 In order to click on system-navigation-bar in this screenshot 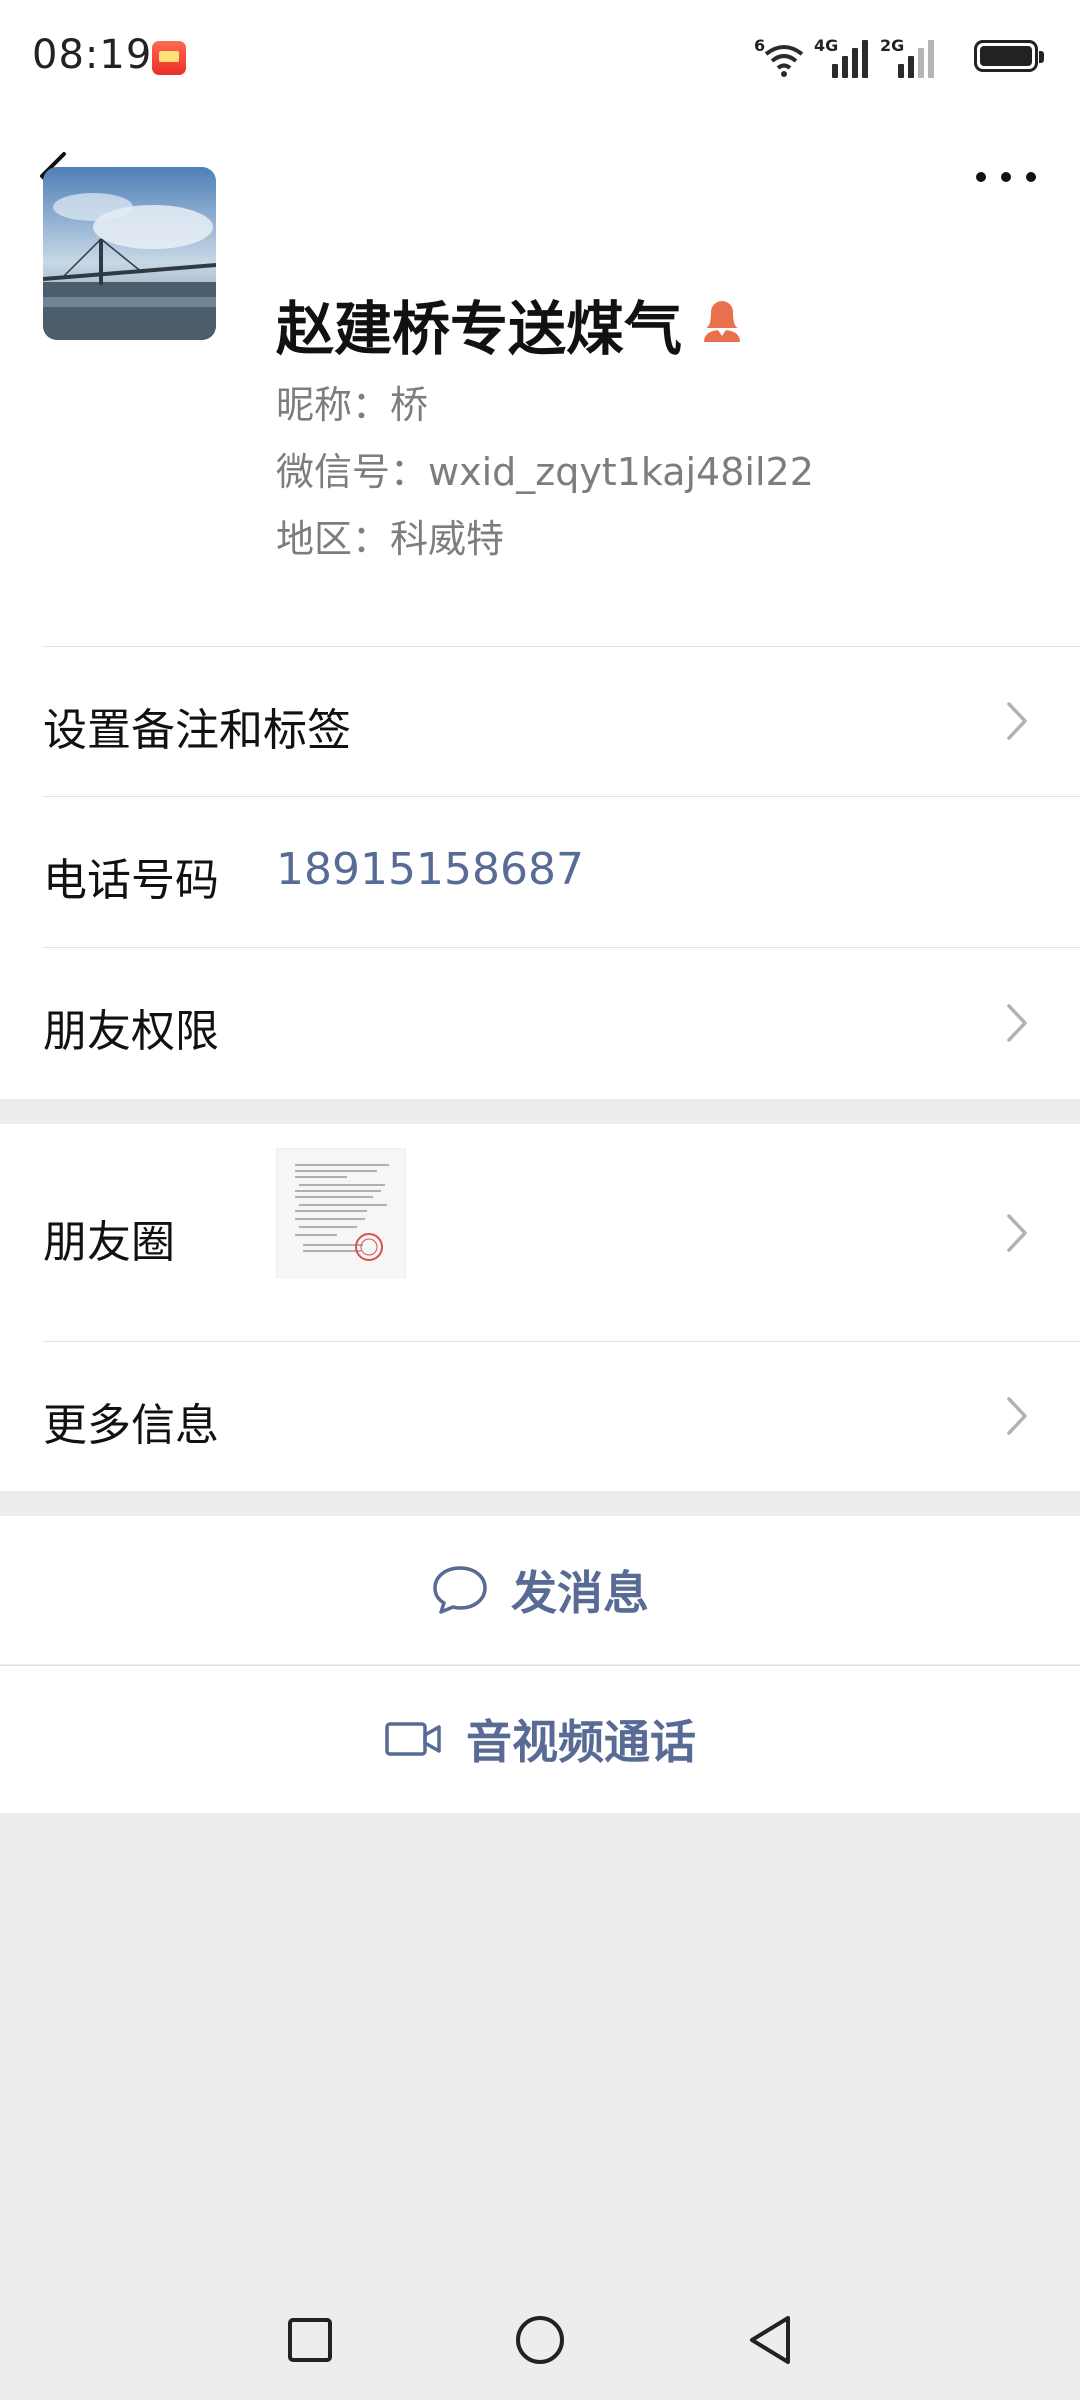, I will do `click(540, 2340)`.